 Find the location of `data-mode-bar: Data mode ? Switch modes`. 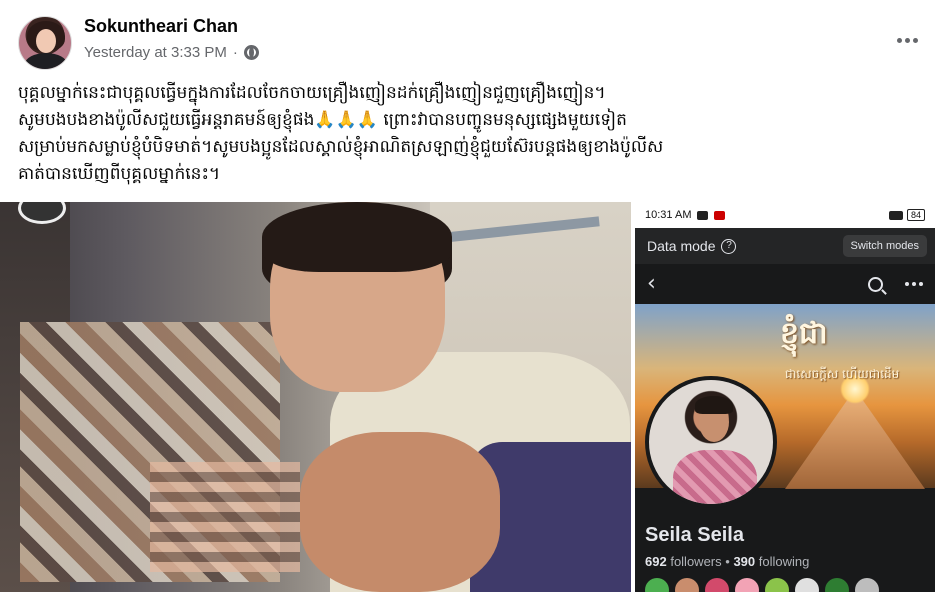

data-mode-bar: Data mode ? Switch modes is located at coordinates (785, 246).